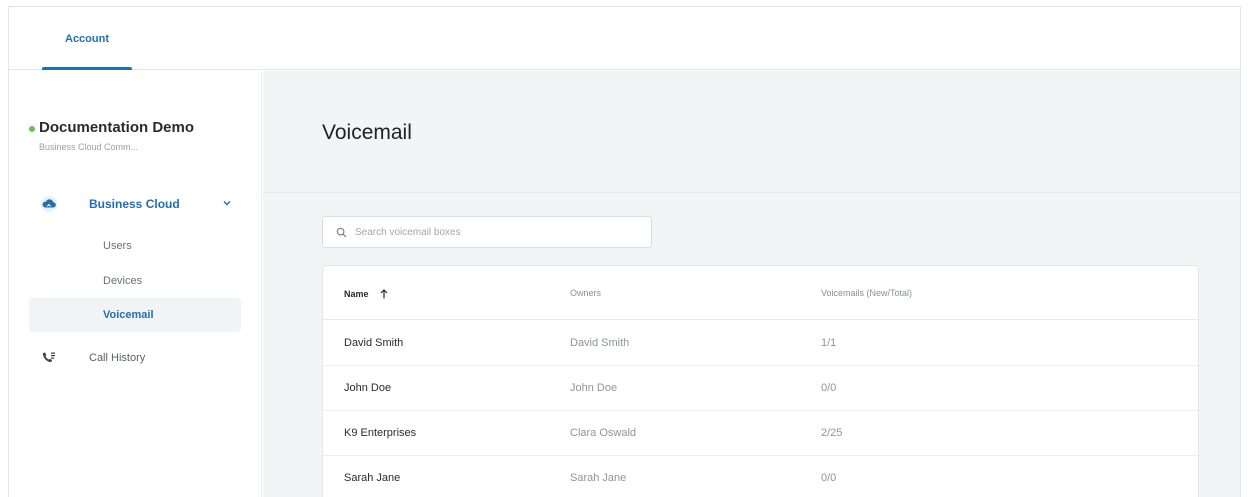  I want to click on row-name: John Doe, so click(368, 388).